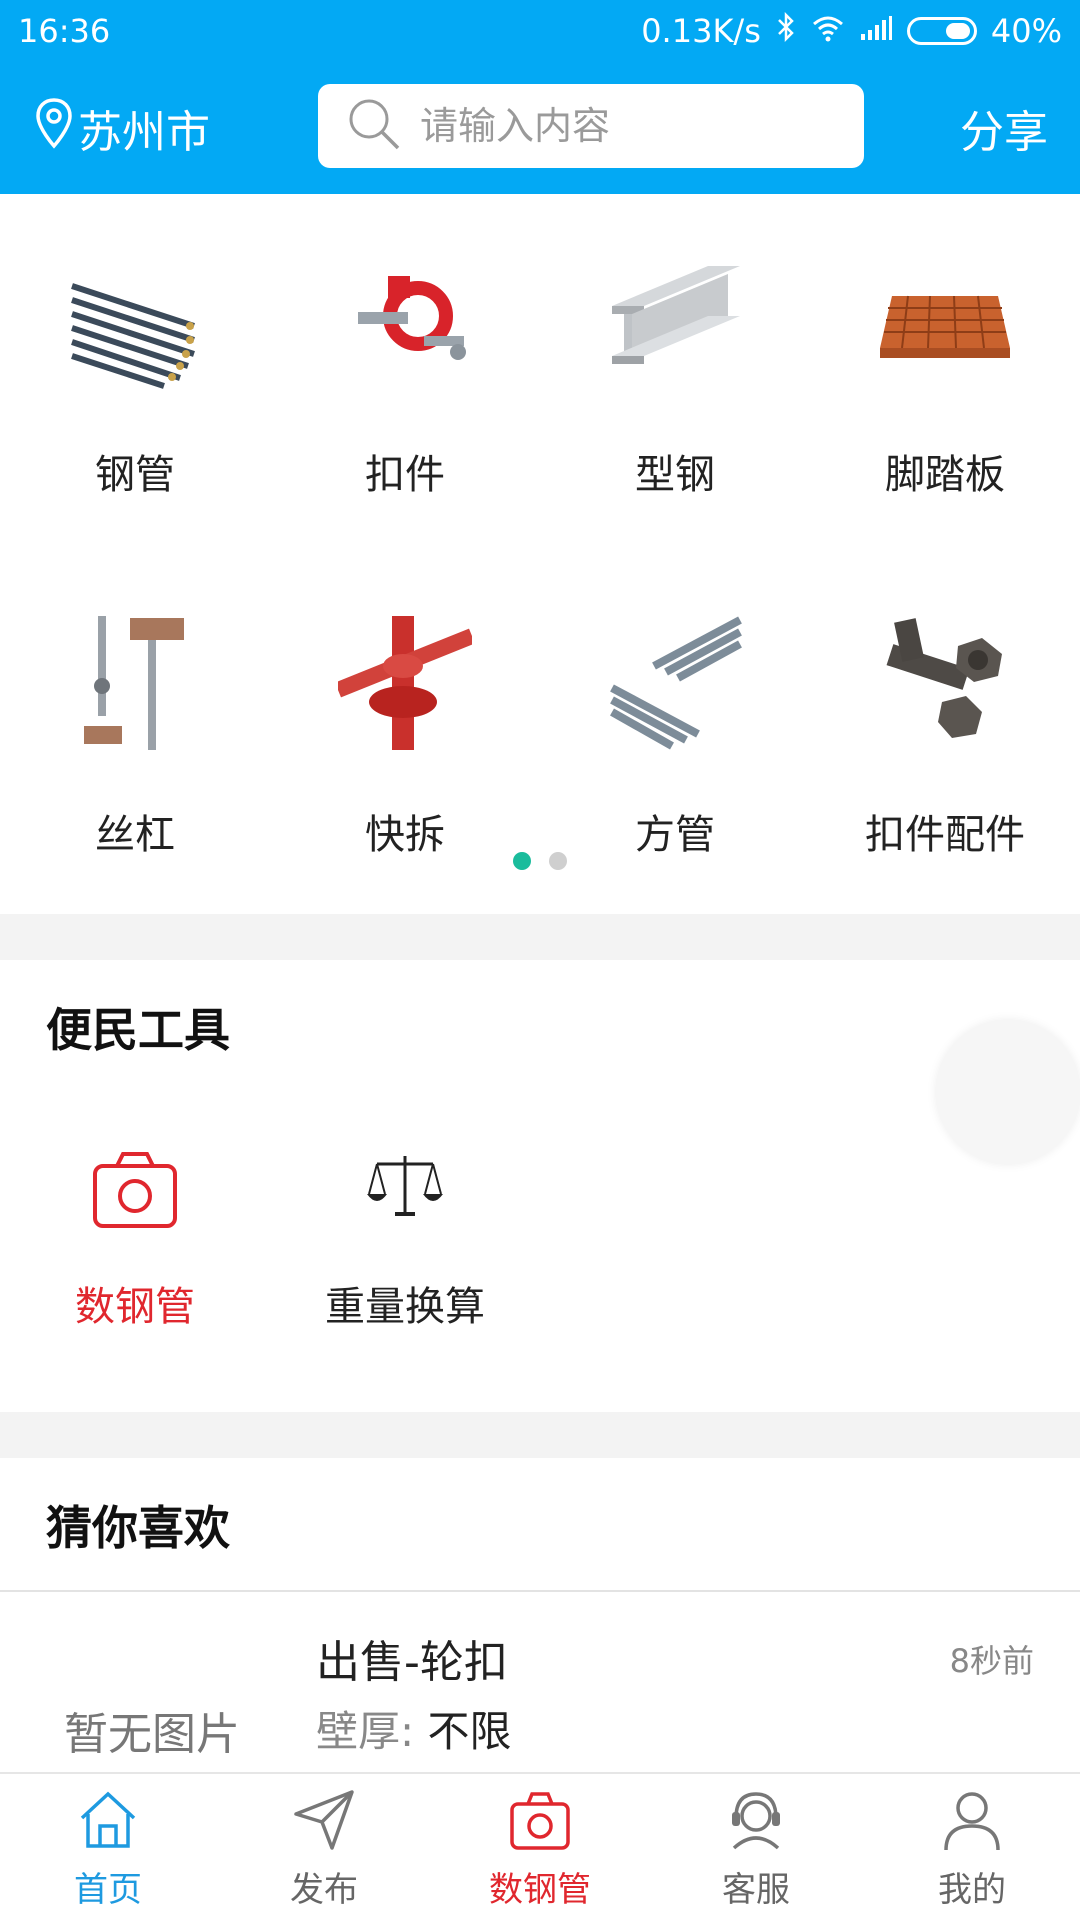 The width and height of the screenshot is (1080, 1920). I want to click on quick-release-icon, so click(405, 683).